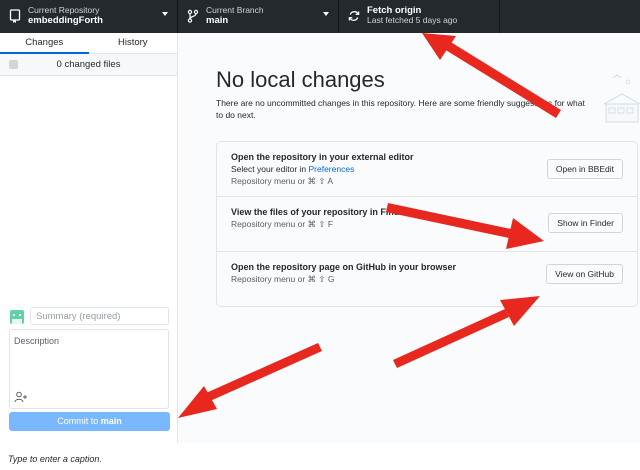 This screenshot has width=640, height=470. Describe the element at coordinates (44, 43) in the screenshot. I see `tab-changes: Changes` at that location.